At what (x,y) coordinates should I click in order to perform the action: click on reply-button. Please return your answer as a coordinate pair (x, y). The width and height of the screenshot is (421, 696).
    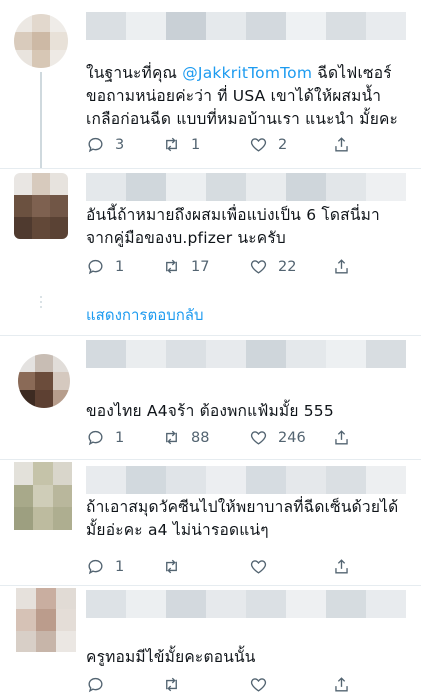
    Looking at the image, I should click on (95, 684).